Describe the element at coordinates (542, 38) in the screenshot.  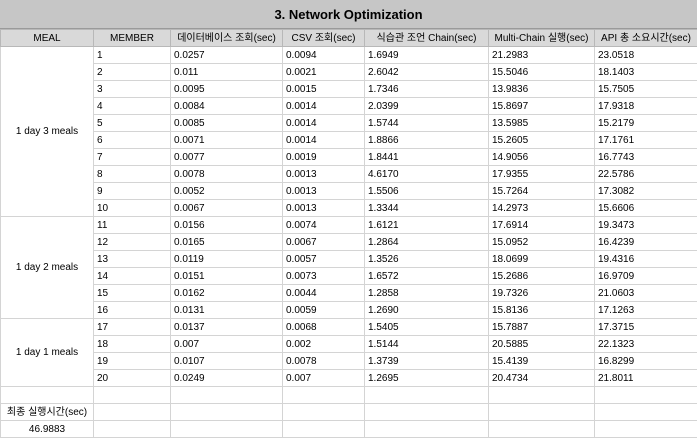
I see `header-multi-chain: Multi-Chain 실행(sec)` at that location.